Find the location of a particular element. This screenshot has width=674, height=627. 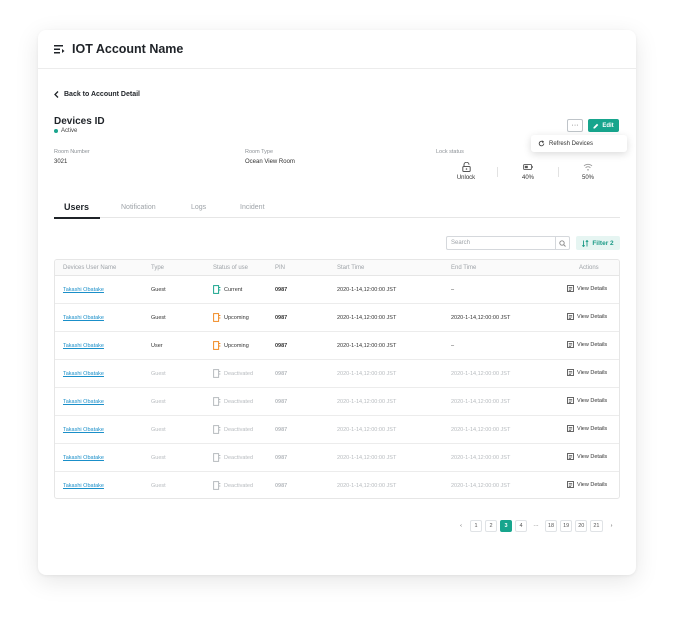

menu-icon is located at coordinates (59, 49).